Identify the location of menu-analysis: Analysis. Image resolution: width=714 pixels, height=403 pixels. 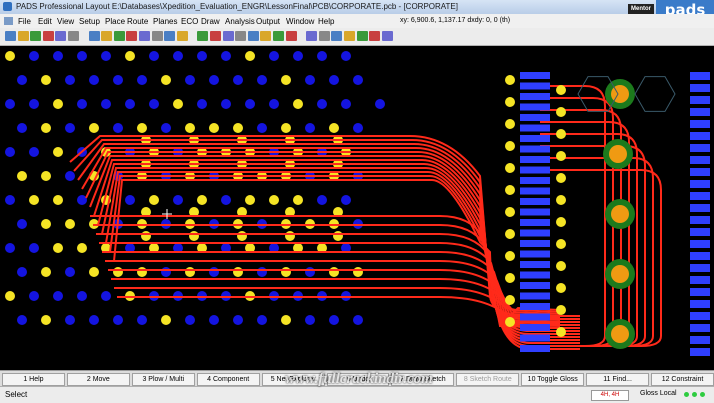
(240, 21).